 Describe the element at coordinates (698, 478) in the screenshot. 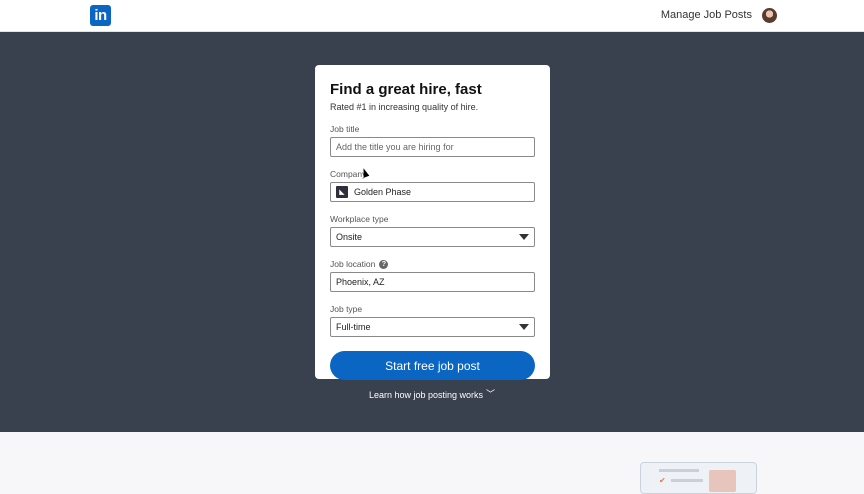

I see `illustration-image: ✔` at that location.